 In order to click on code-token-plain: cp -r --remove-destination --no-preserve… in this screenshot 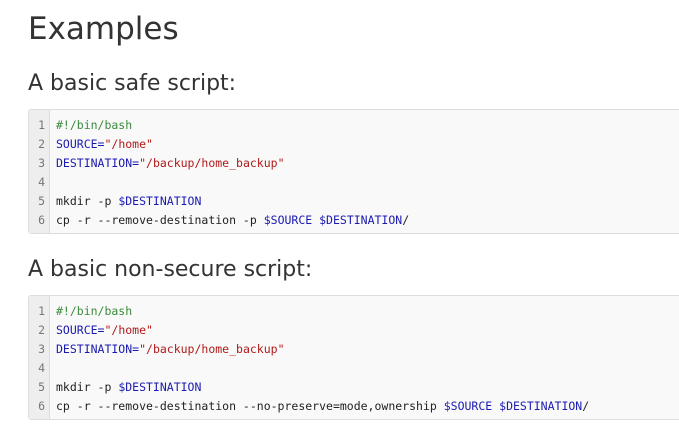, I will do `click(250, 406)`.